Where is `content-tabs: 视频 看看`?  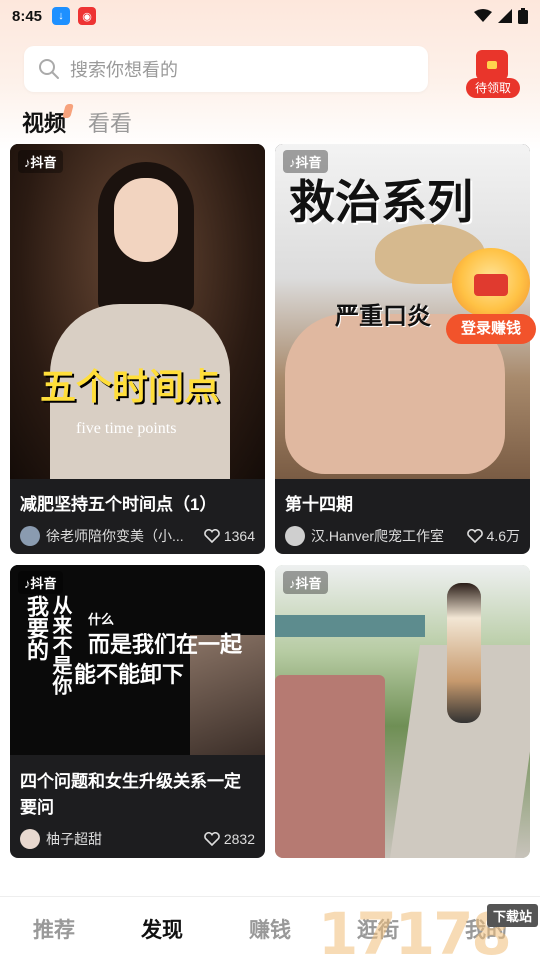
content-tabs: 视频 看看 is located at coordinates (77, 122).